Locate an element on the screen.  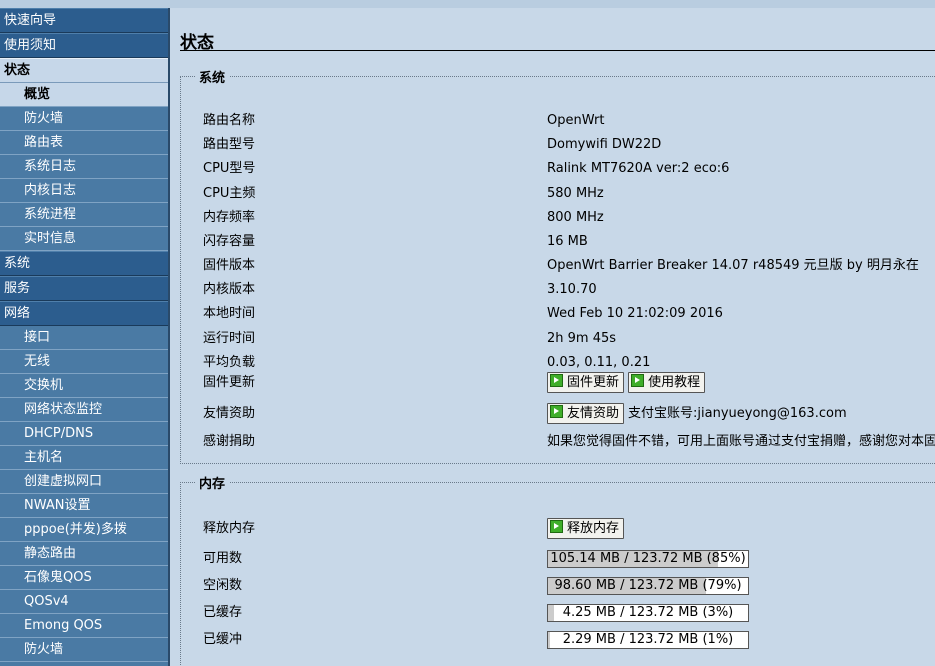
sidebar-sub-item: 网络状态监控 is located at coordinates (84, 410).